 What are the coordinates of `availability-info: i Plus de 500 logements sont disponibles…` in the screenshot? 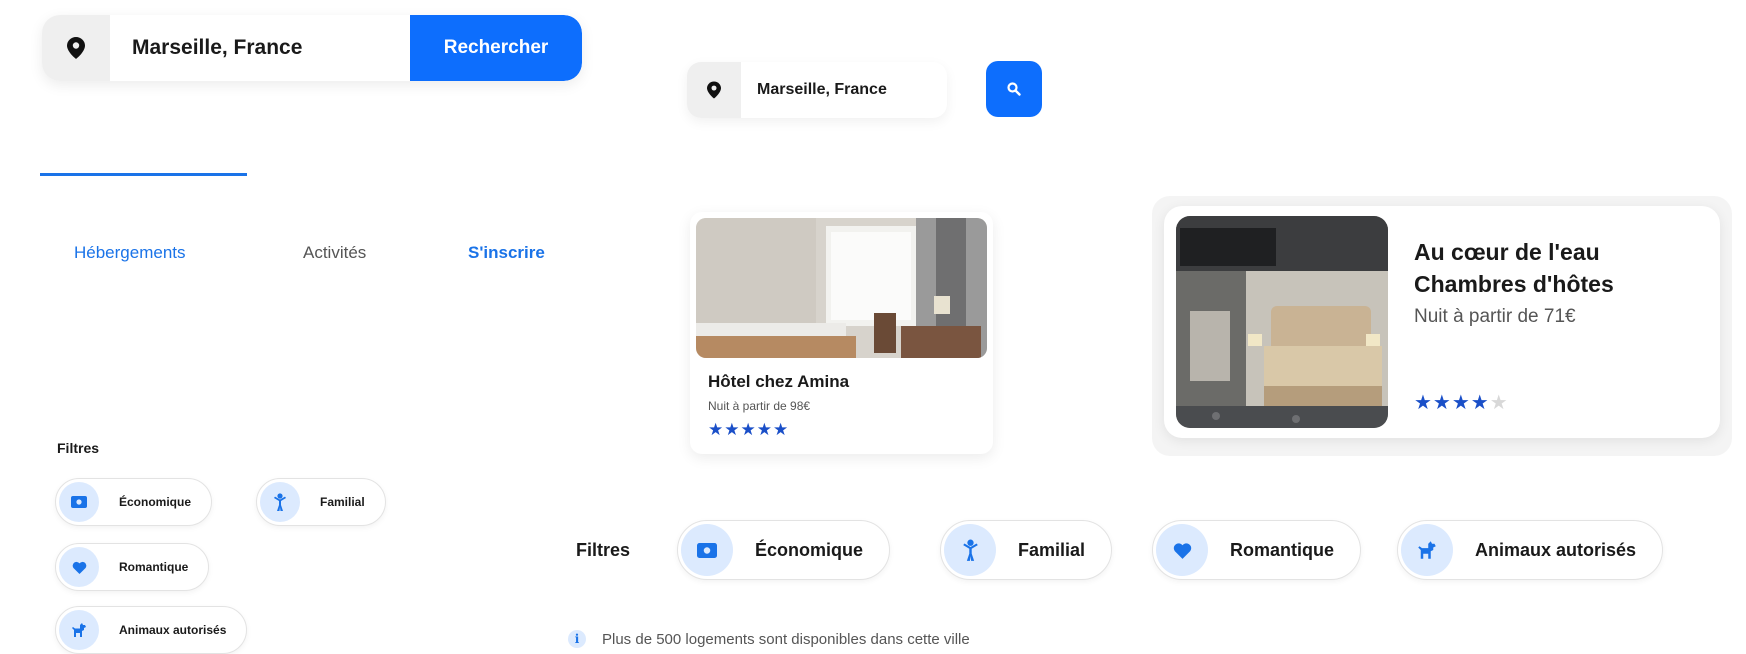 It's located at (769, 639).